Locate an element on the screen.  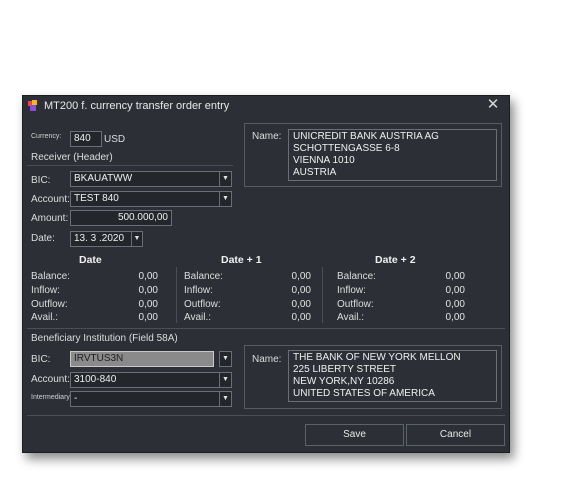
beneficiary-bic-label: BIC: is located at coordinates (41, 359).